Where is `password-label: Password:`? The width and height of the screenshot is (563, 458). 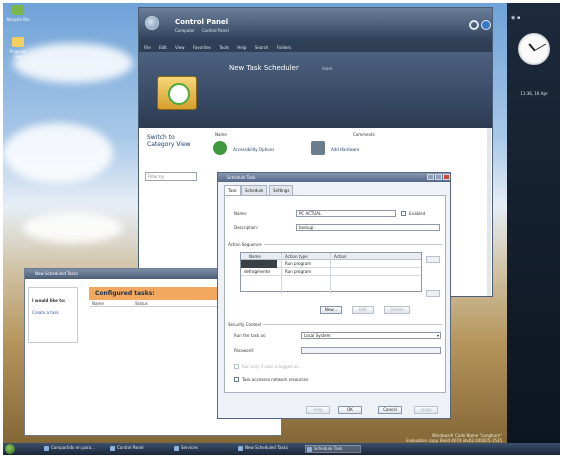
password-label: Password: is located at coordinates (244, 350).